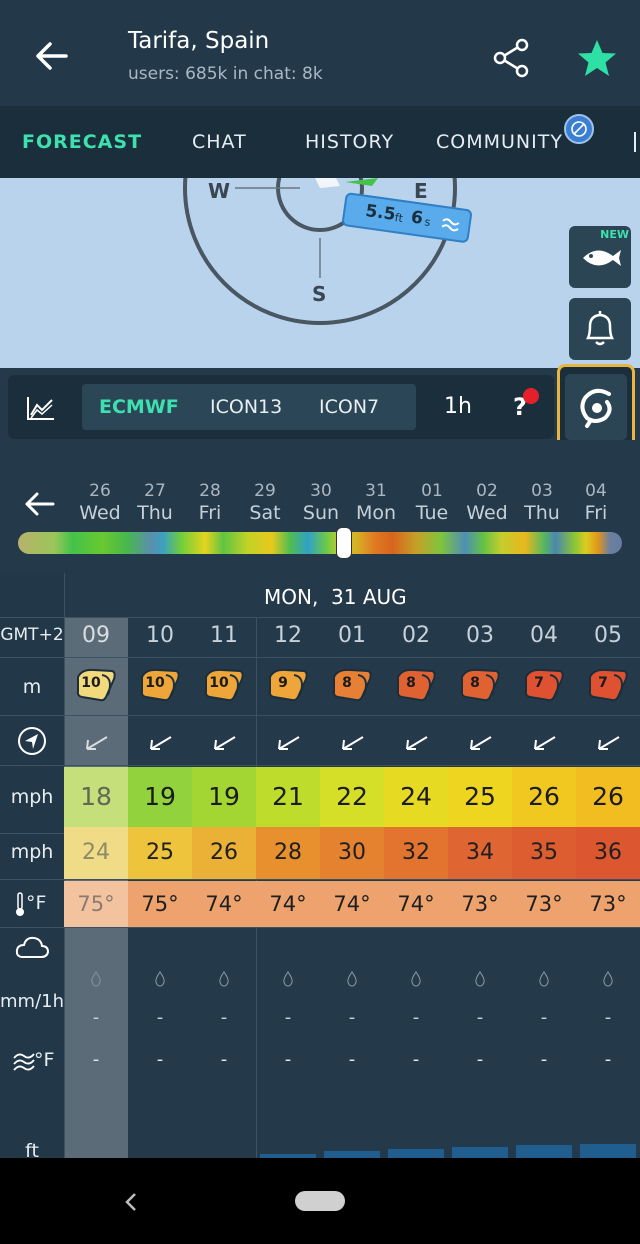 This screenshot has height=1244, width=640. What do you see at coordinates (531, 396) in the screenshot?
I see `help-notification-dot` at bounding box center [531, 396].